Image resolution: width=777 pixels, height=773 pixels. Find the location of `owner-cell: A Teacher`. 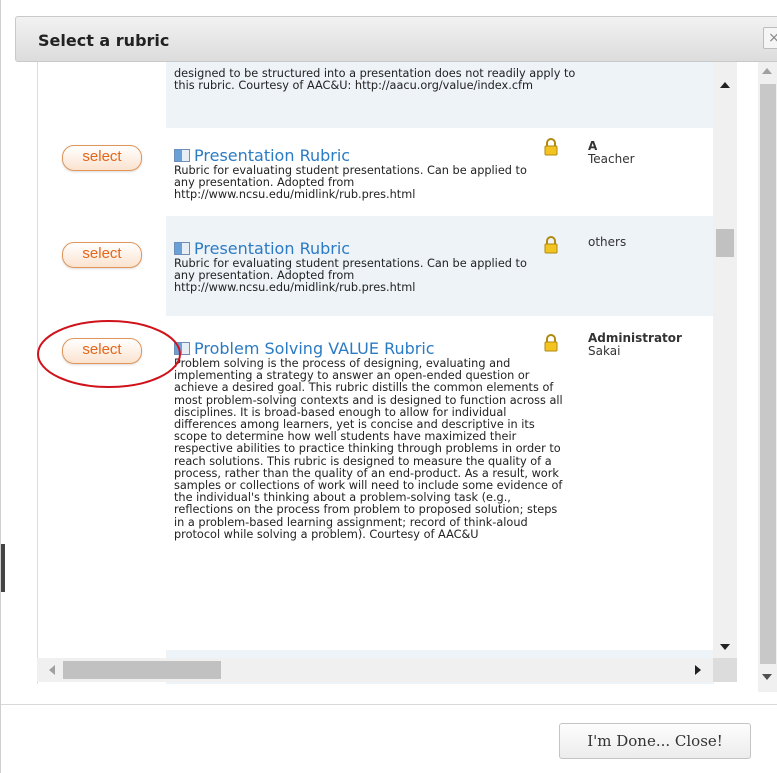

owner-cell: A Teacher is located at coordinates (646, 153).